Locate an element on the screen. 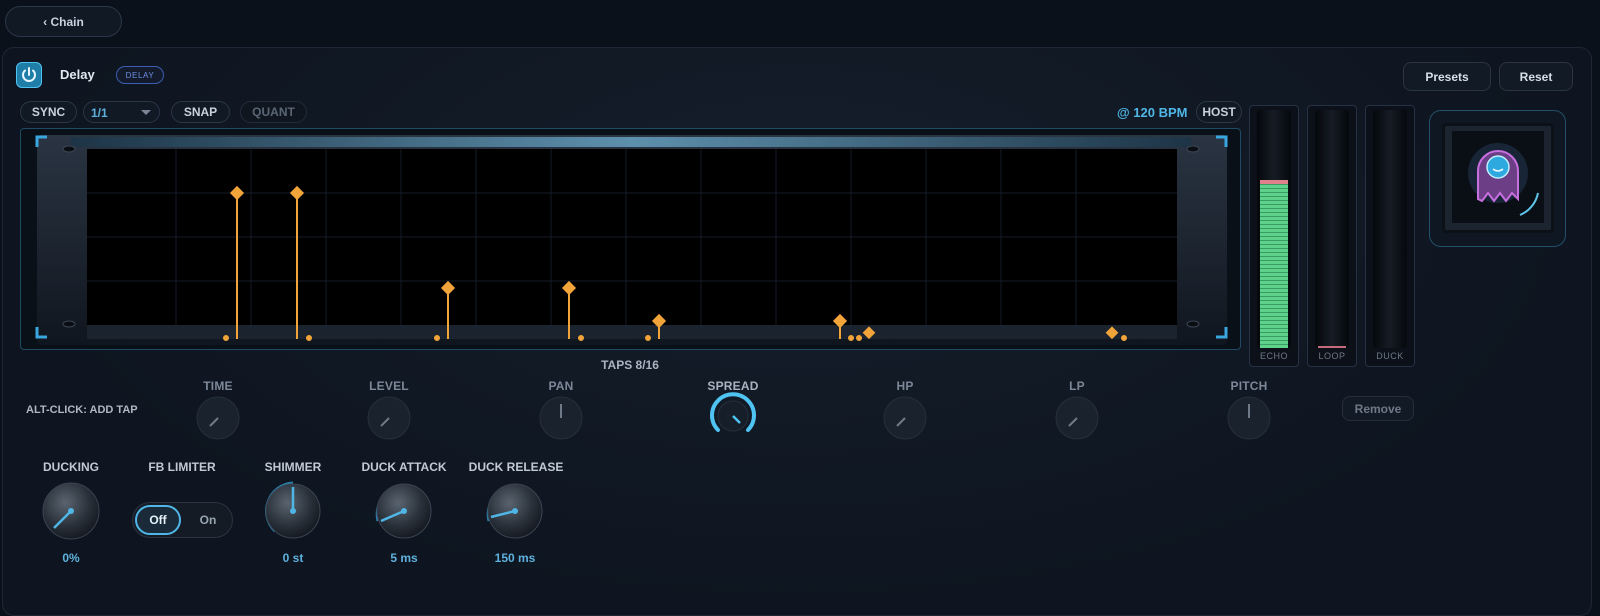 The height and width of the screenshot is (616, 1600). lp-knob is located at coordinates (1077, 418).